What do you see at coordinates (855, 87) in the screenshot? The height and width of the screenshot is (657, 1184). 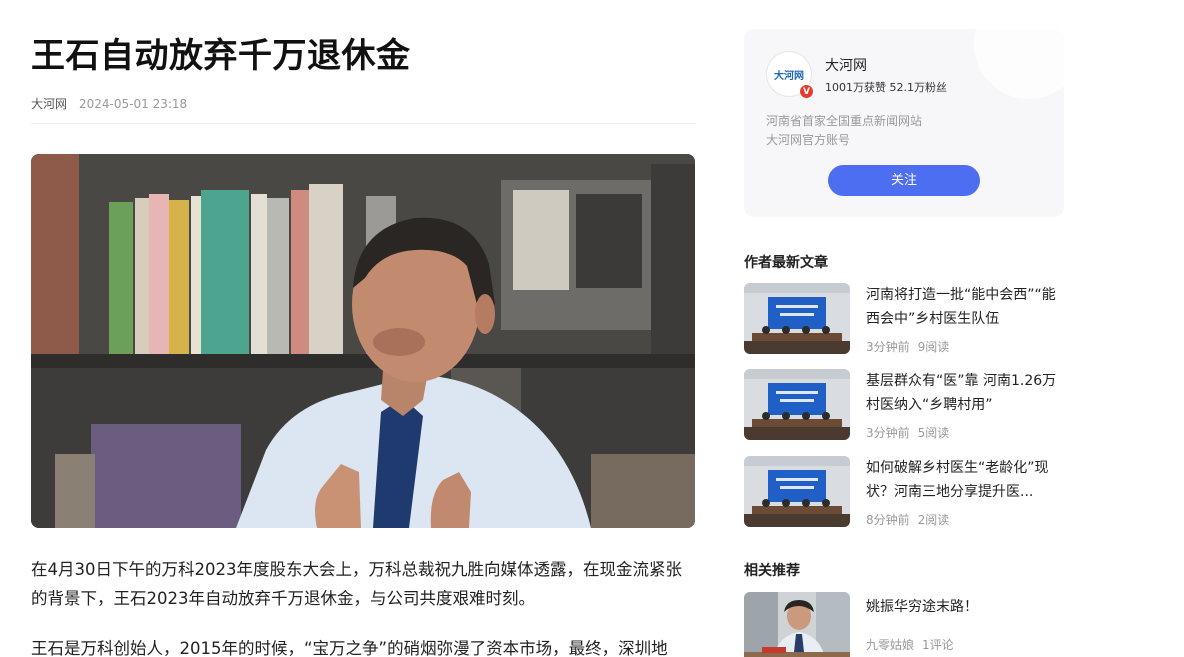 I see `author-likes: 1001万获赞` at bounding box center [855, 87].